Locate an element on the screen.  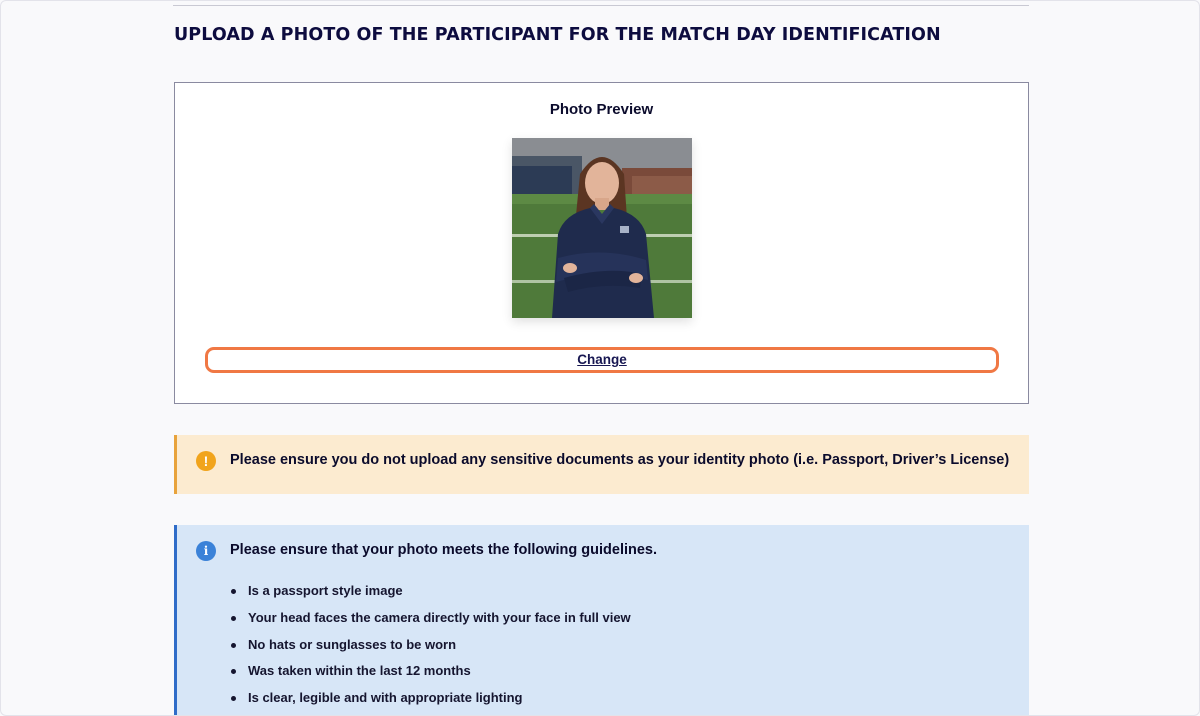
photo-preview-title: Photo Preview is located at coordinates (601, 109).